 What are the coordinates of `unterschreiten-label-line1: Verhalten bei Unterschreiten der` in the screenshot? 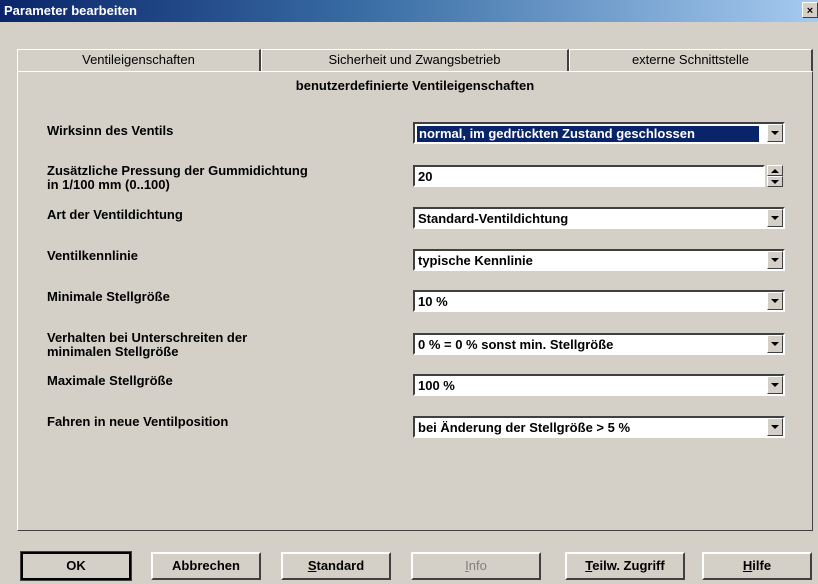 It's located at (147, 337).